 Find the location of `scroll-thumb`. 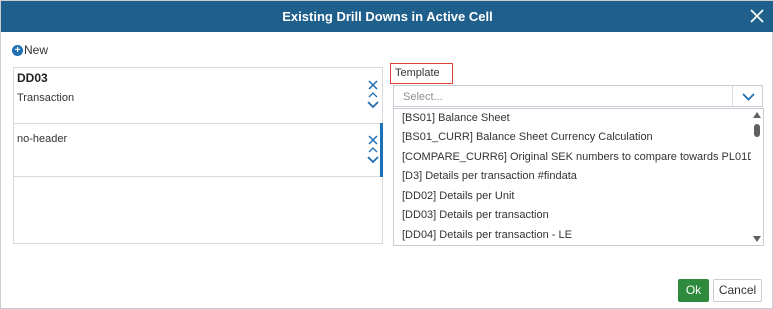

scroll-thumb is located at coordinates (757, 130).